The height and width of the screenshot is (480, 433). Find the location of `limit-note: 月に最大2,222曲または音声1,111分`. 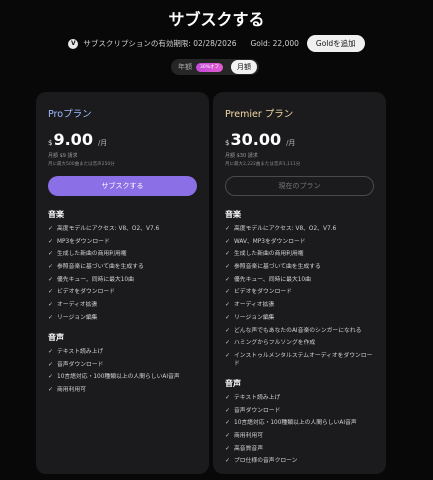

limit-note: 月に最大2,222曲または音声1,111分 is located at coordinates (263, 164).